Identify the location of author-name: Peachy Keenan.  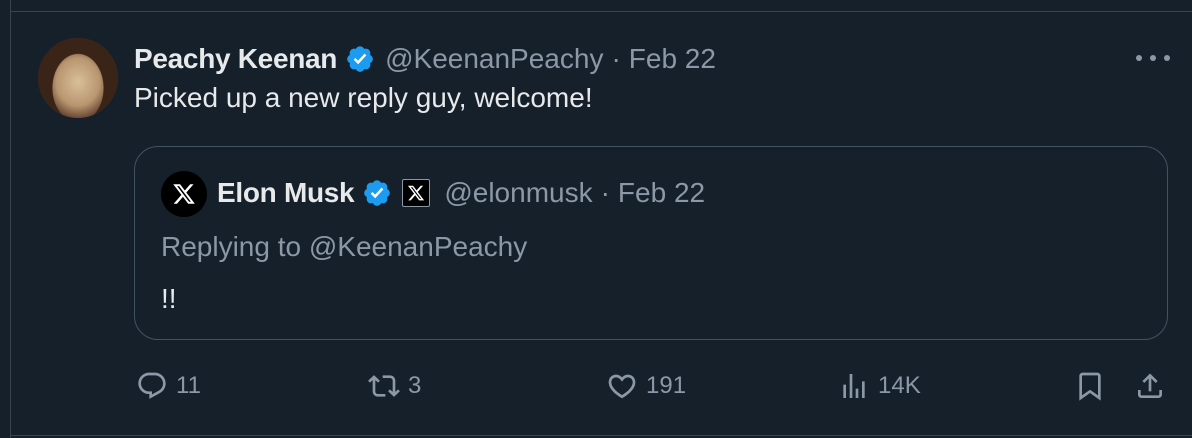
(235, 59).